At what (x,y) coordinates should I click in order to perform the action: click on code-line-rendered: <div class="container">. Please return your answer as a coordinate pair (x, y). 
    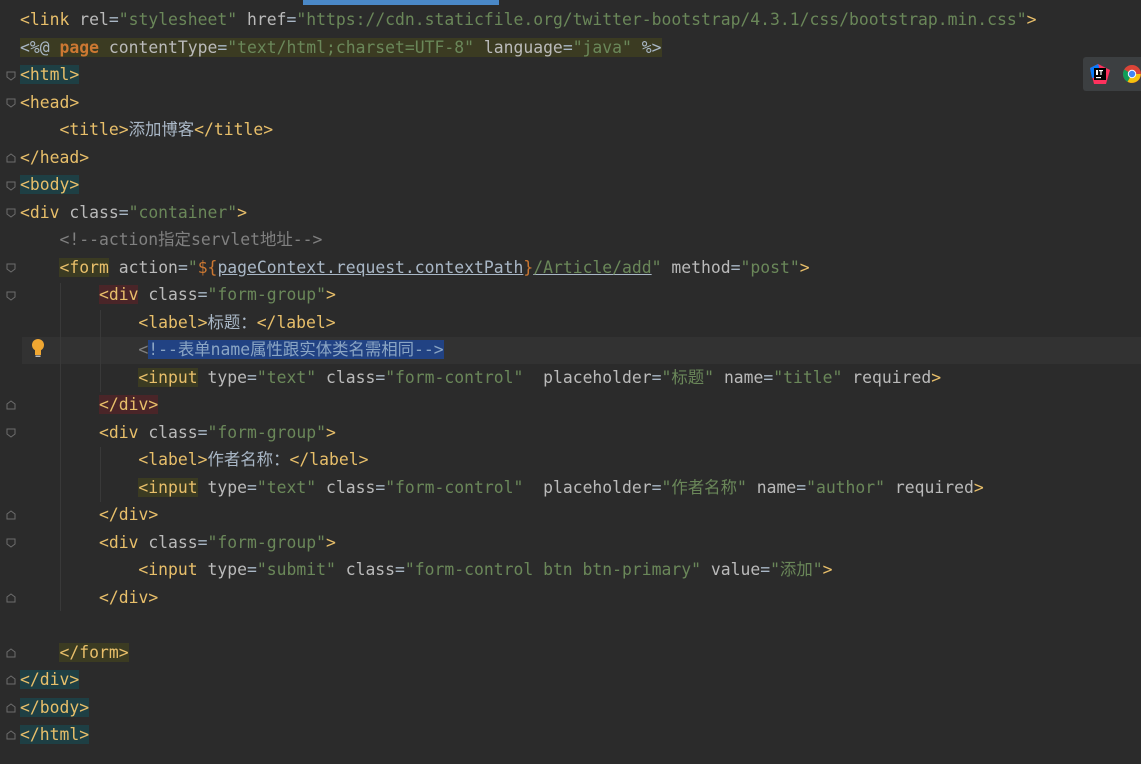
    Looking at the image, I should click on (134, 212).